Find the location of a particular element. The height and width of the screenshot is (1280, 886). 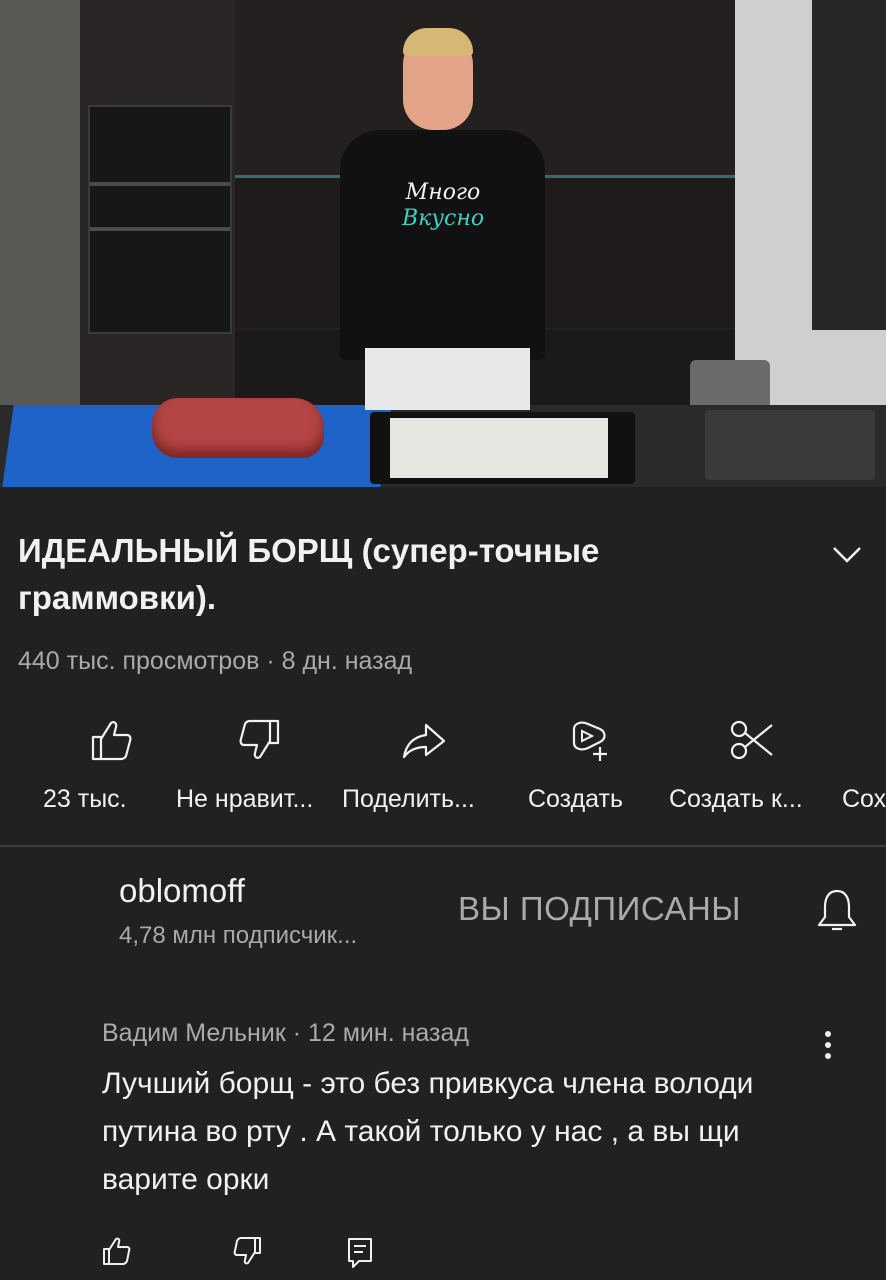

like-count: 23 тыс. is located at coordinates (85, 799).